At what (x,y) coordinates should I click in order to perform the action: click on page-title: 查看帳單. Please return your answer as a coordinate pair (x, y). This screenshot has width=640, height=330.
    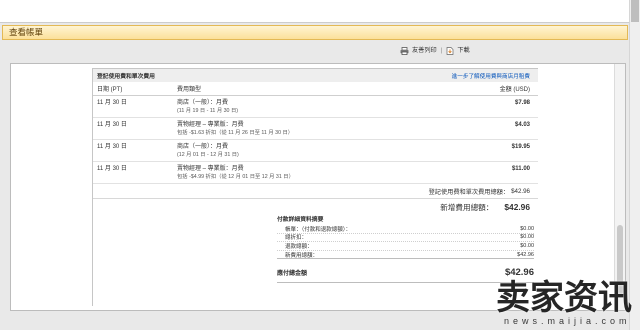
    Looking at the image, I should click on (26, 32).